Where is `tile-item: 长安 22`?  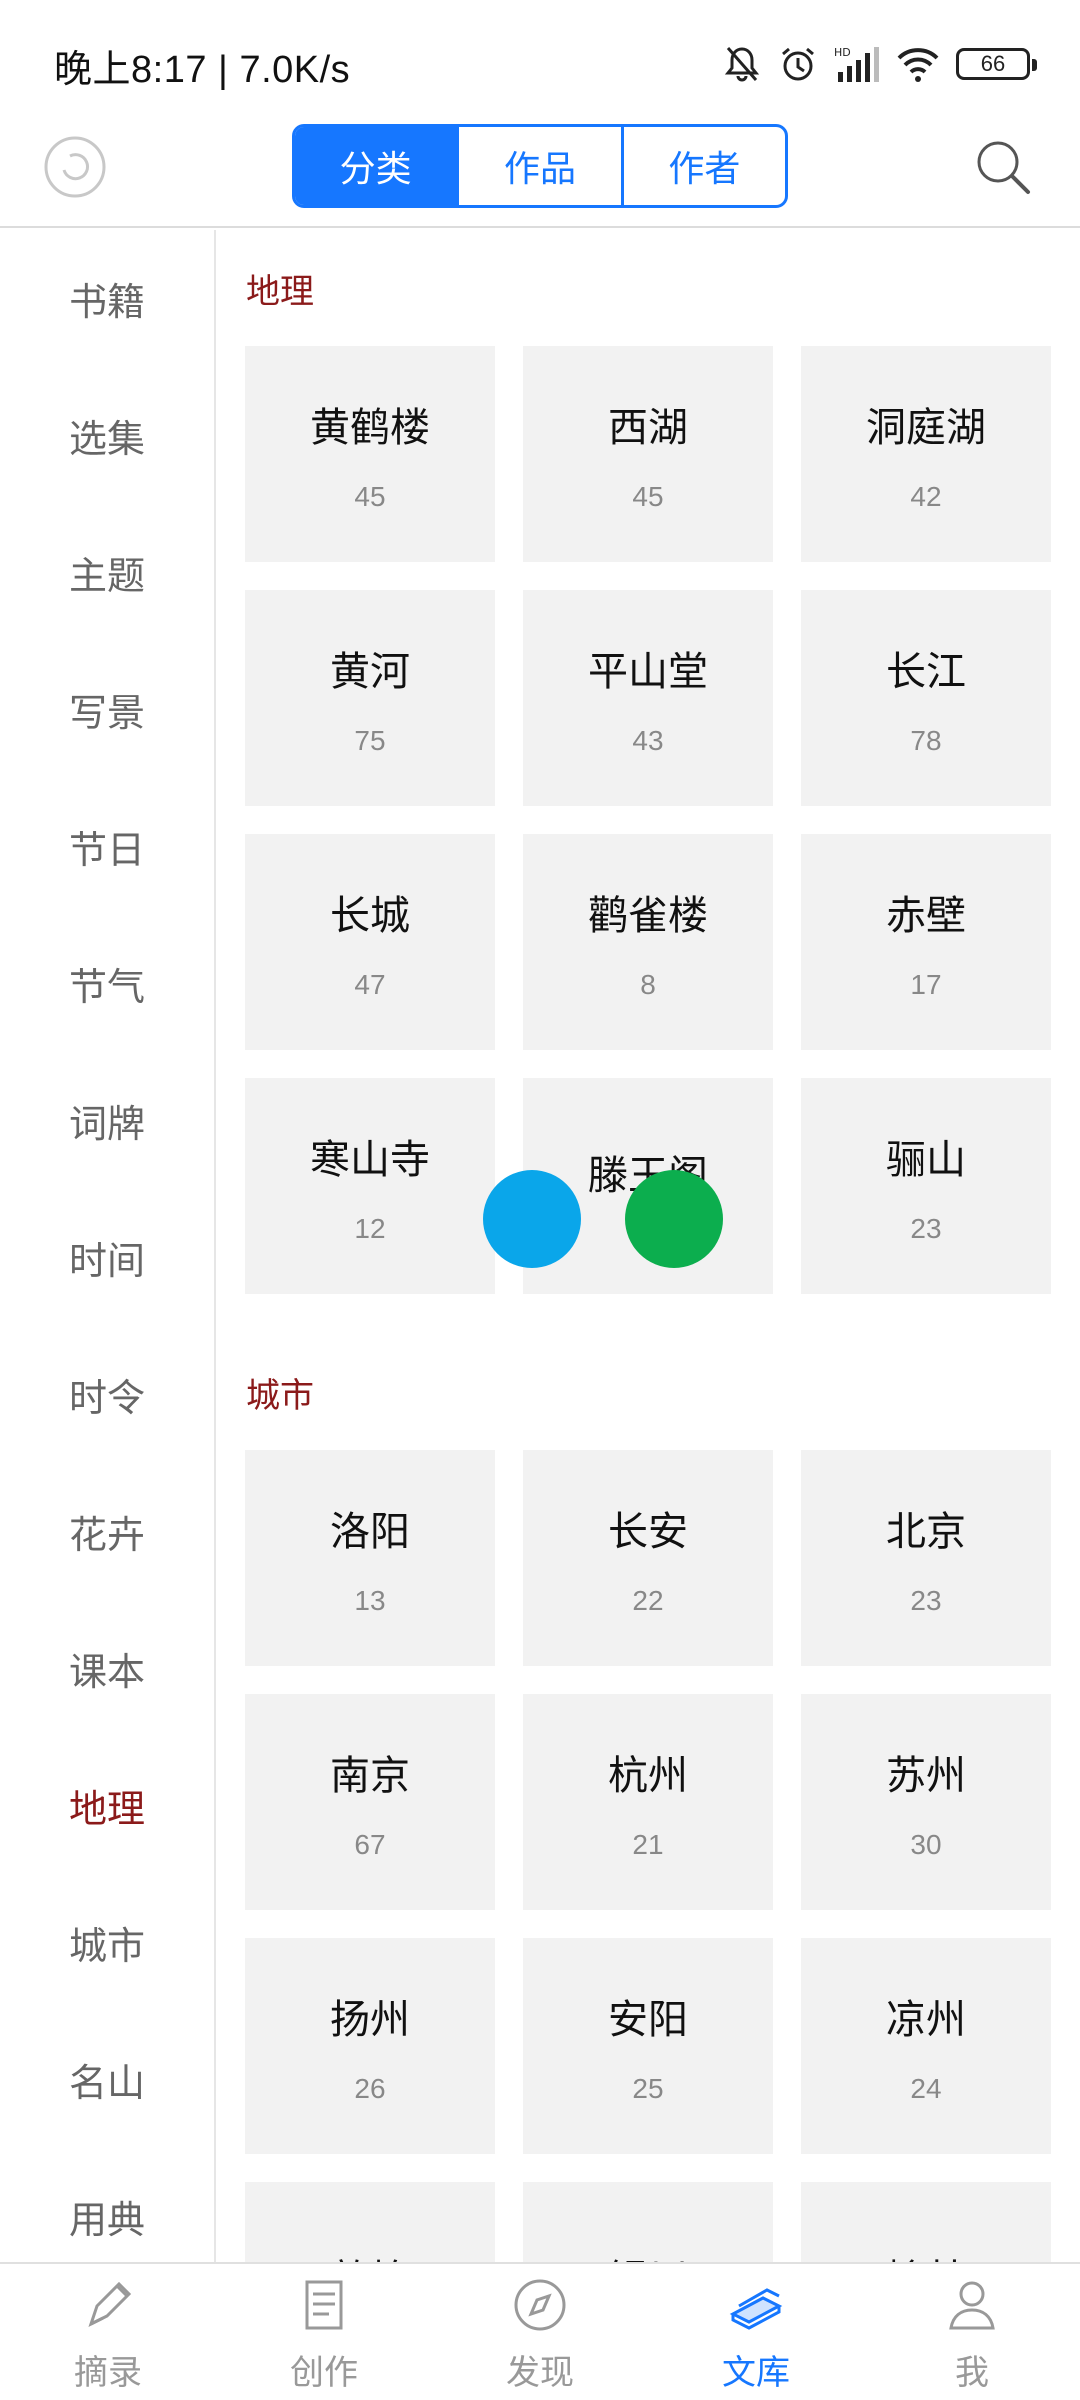
tile-item: 长安 22 is located at coordinates (648, 1558).